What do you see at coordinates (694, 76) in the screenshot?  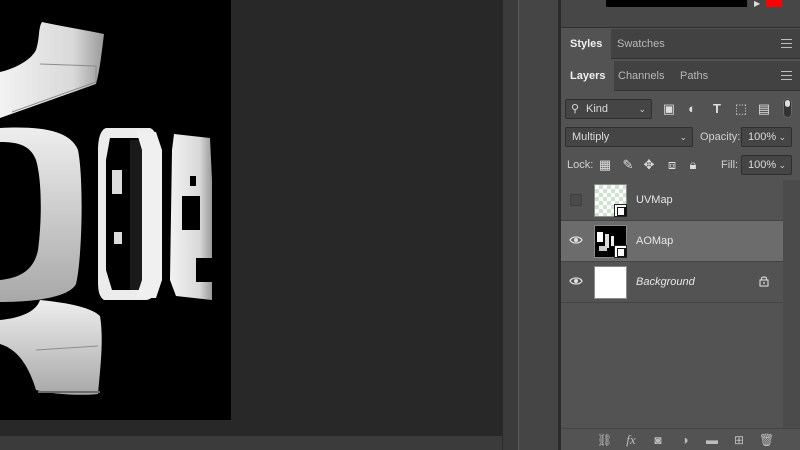 I see `tab-paths: Paths` at bounding box center [694, 76].